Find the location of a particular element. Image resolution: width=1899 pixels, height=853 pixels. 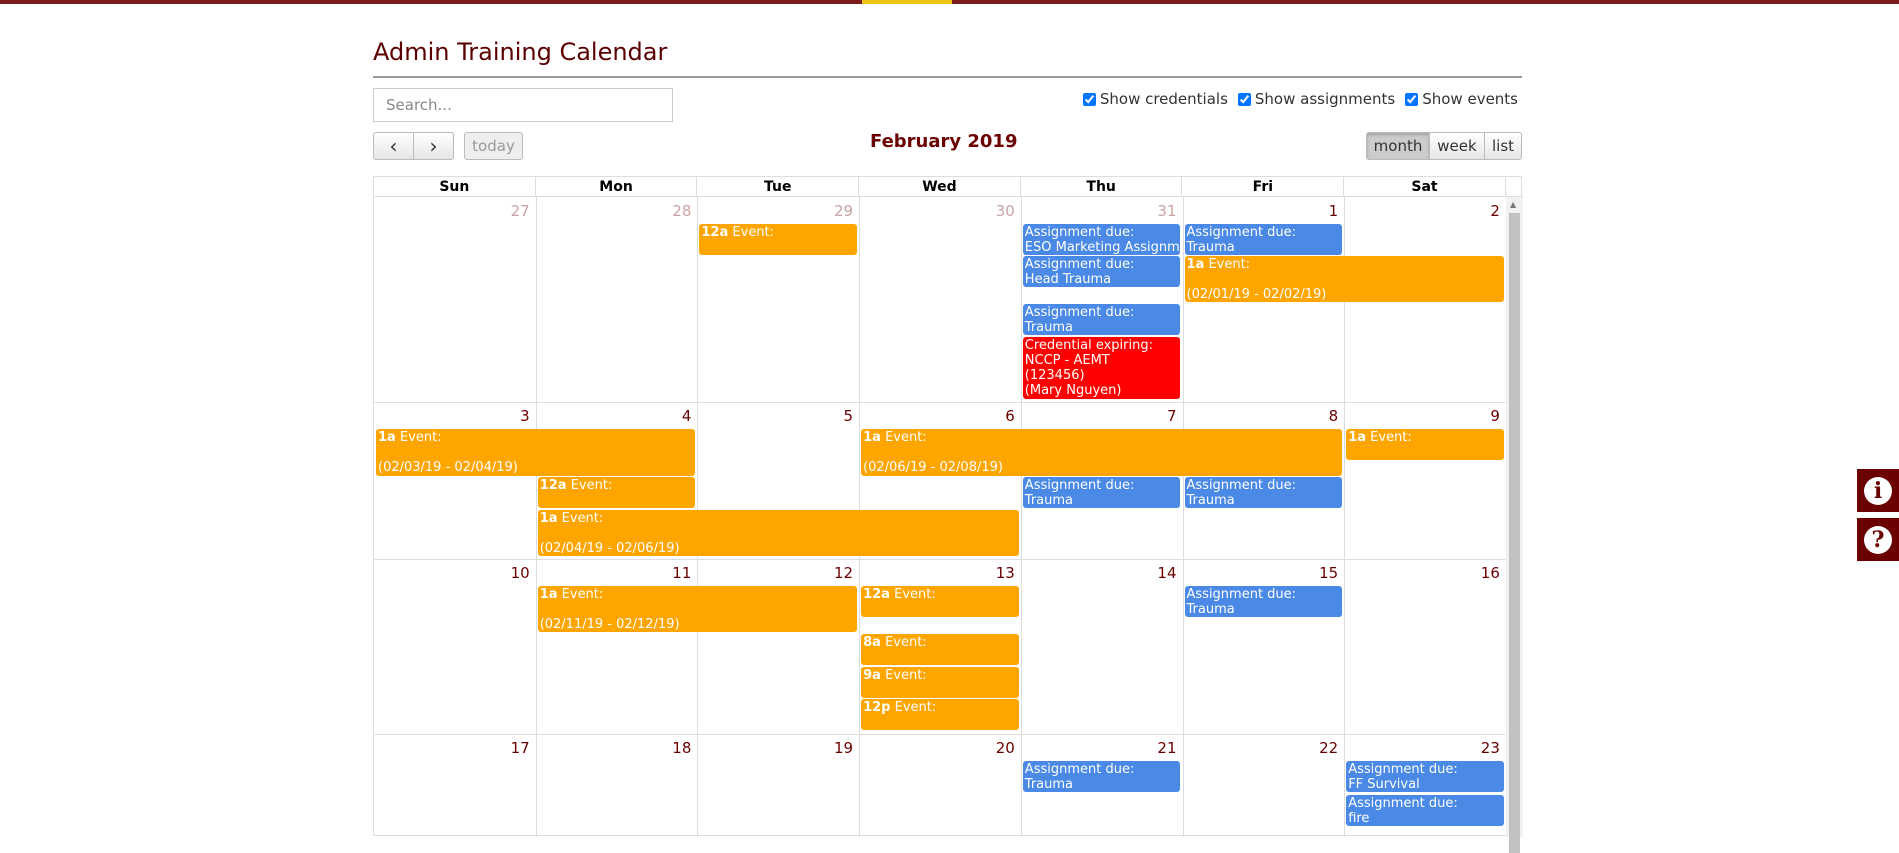

event-text: (02/04/19 - 02/06/19) is located at coordinates (609, 548).